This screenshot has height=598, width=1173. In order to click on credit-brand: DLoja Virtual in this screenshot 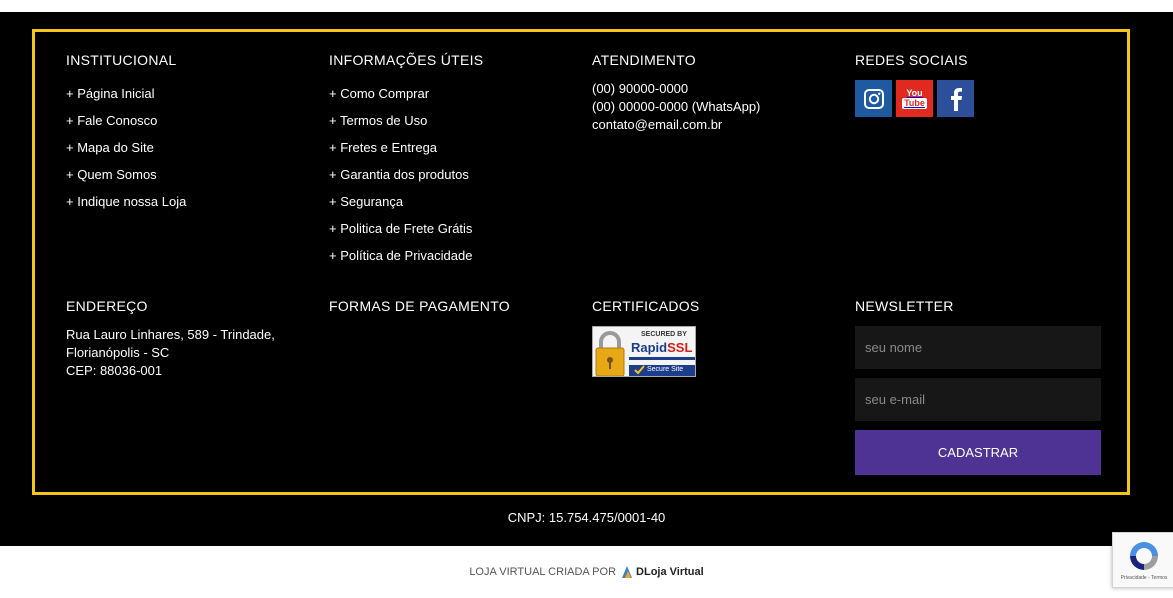, I will do `click(670, 572)`.